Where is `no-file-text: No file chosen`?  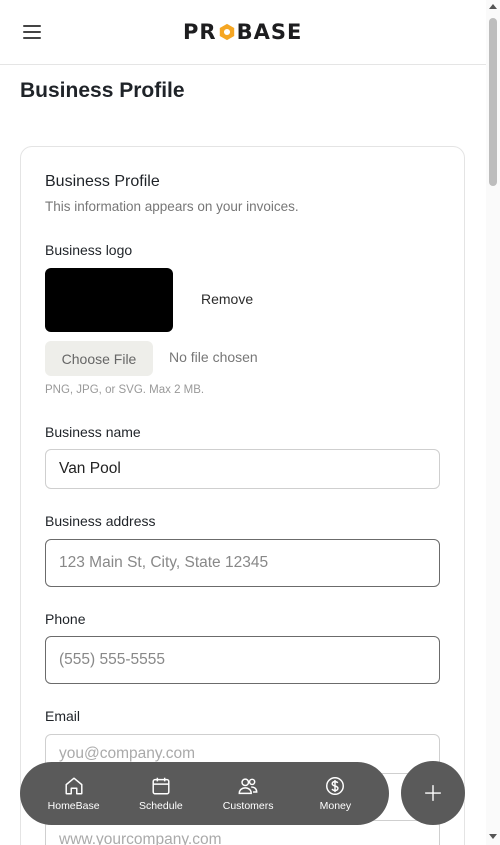 no-file-text: No file chosen is located at coordinates (213, 357).